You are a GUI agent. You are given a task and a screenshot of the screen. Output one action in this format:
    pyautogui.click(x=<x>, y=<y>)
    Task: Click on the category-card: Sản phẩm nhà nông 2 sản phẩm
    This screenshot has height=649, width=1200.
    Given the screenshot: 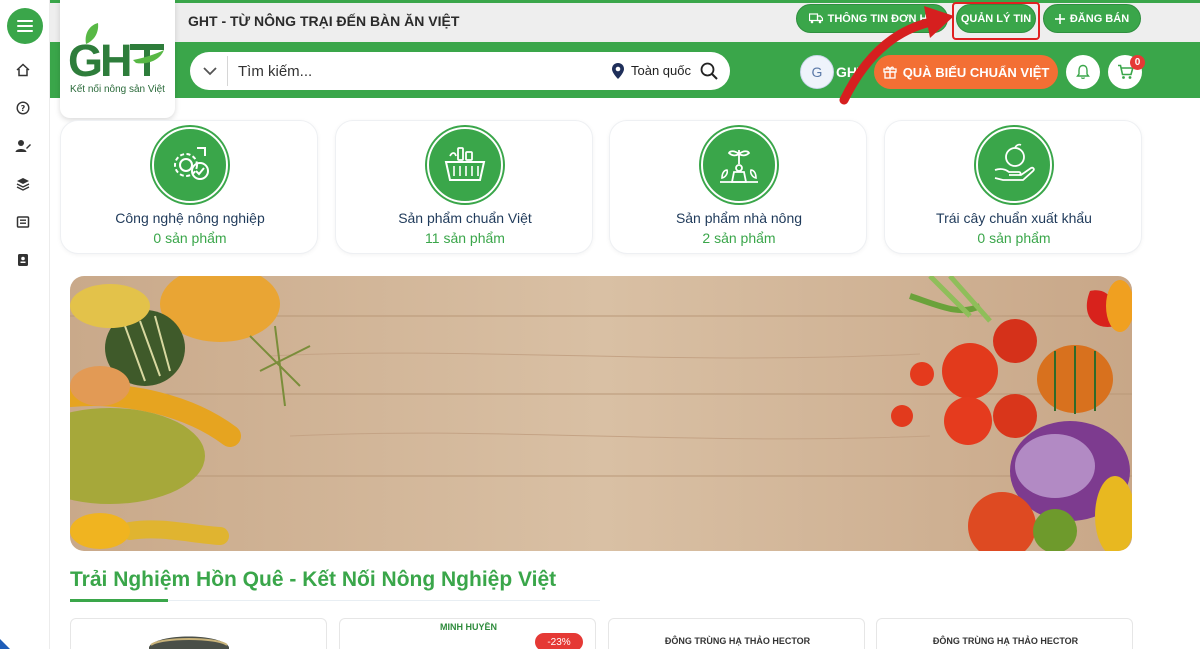 What is the action you would take?
    pyautogui.click(x=738, y=187)
    